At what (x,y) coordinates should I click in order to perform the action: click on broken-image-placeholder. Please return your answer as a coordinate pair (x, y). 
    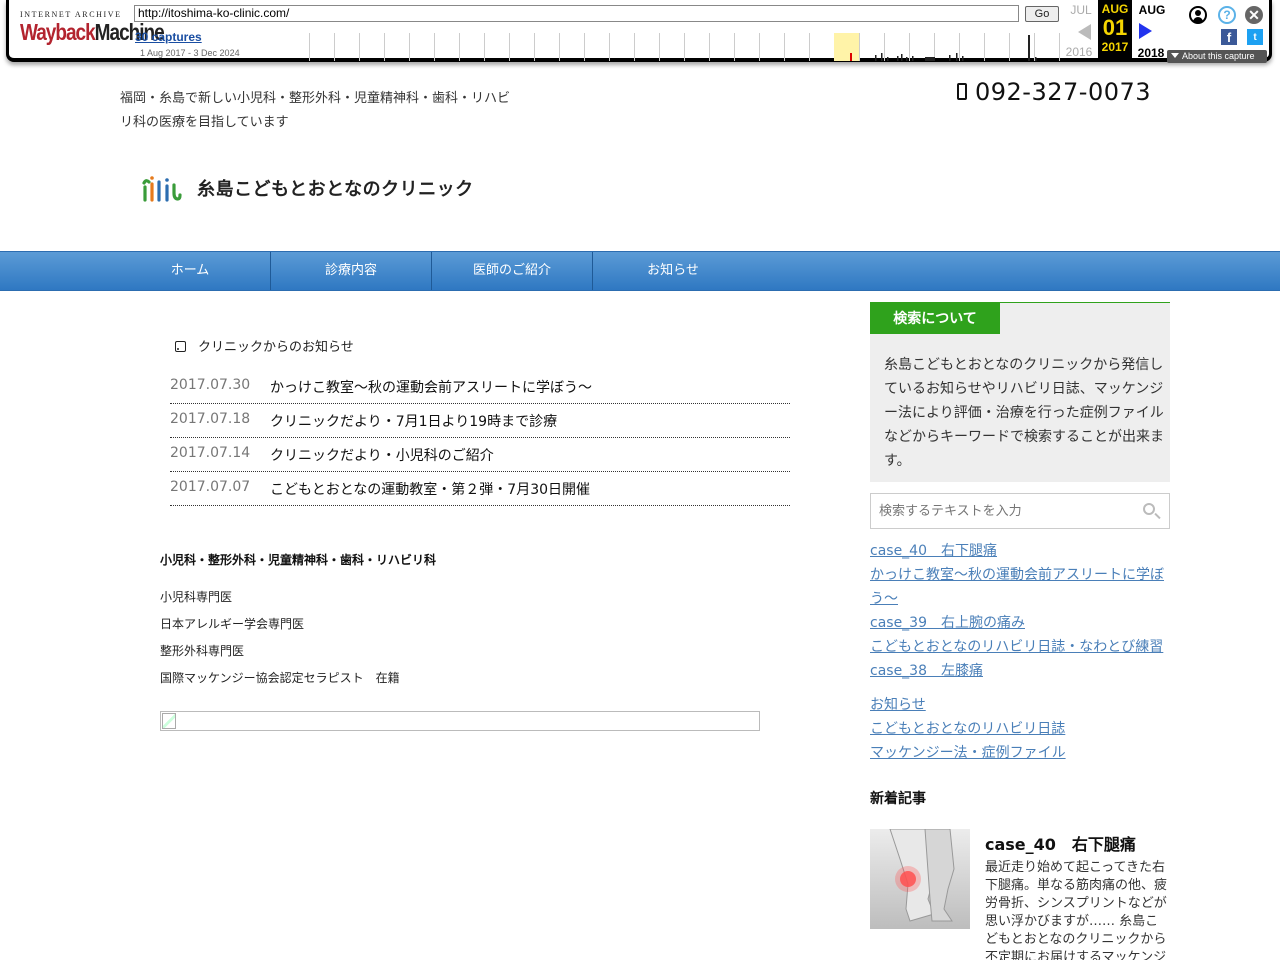
    Looking at the image, I should click on (460, 721).